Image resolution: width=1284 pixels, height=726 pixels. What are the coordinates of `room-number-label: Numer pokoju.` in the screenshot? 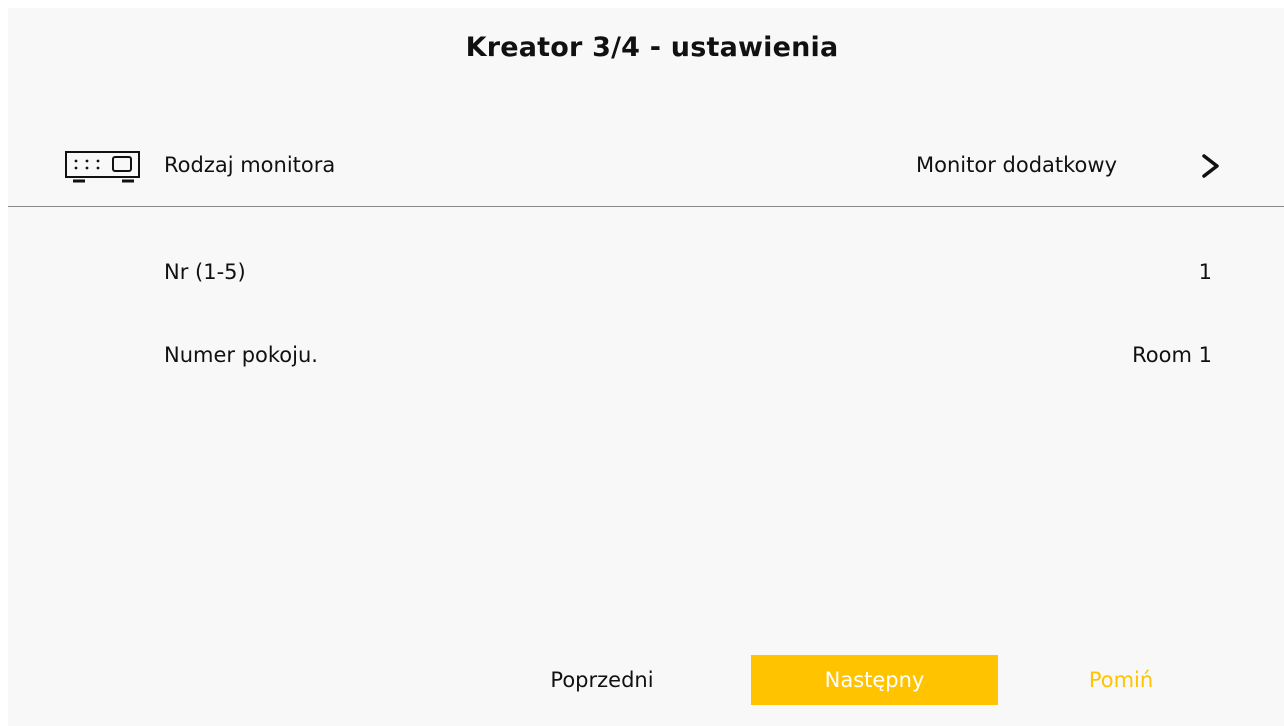 It's located at (241, 355).